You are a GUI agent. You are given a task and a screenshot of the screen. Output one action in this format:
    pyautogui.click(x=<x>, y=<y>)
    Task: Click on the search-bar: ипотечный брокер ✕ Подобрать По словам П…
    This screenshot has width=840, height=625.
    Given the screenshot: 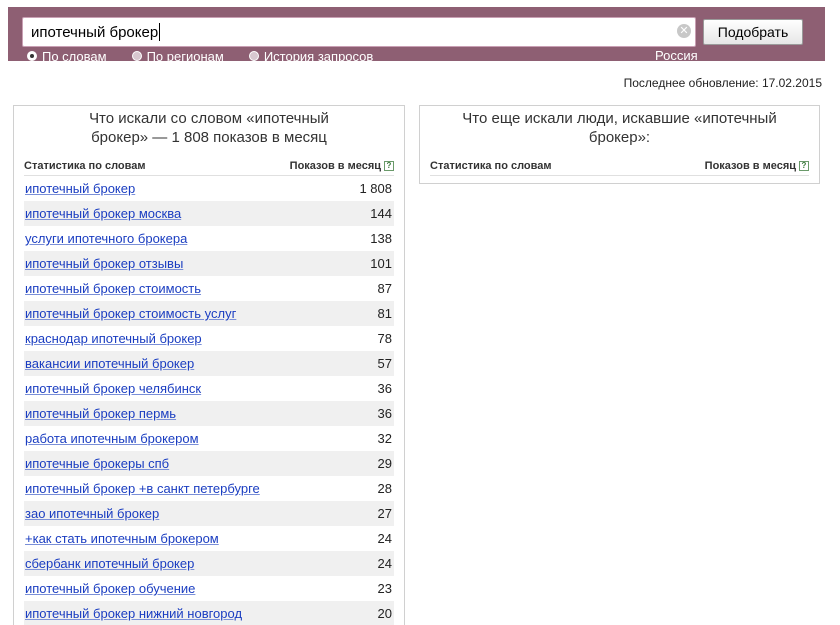 What is the action you would take?
    pyautogui.click(x=416, y=35)
    